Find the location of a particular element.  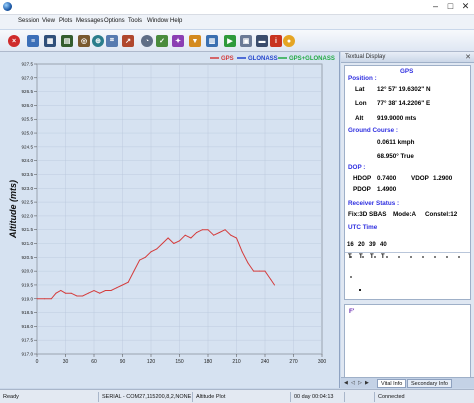

status-empty is located at coordinates (359, 397).